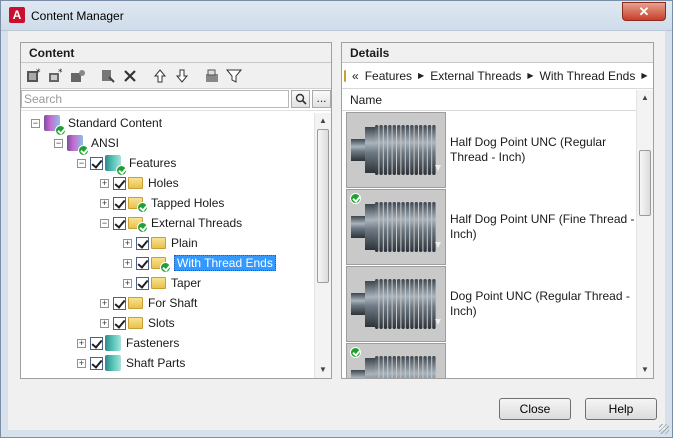  What do you see at coordinates (199, 263) in the screenshot?
I see `tree-node: + With Thread Ends` at bounding box center [199, 263].